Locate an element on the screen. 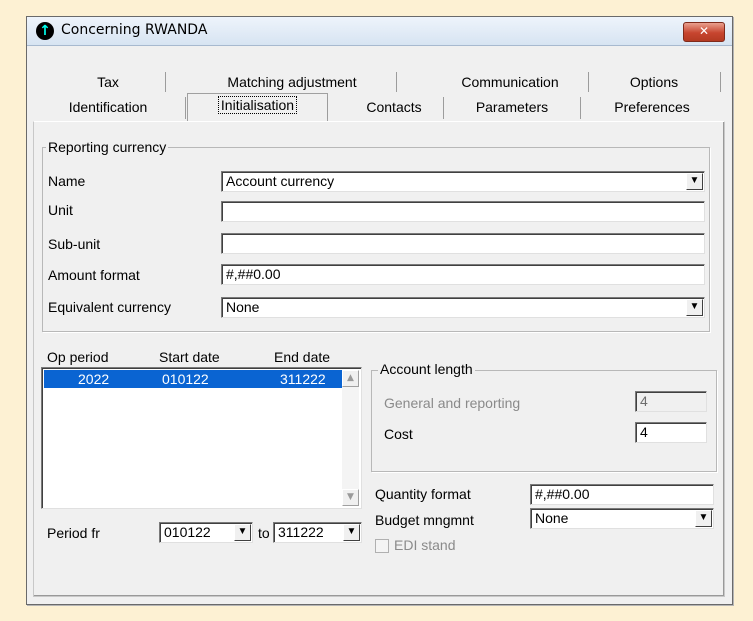  equivalent-currency-value: None is located at coordinates (243, 307).